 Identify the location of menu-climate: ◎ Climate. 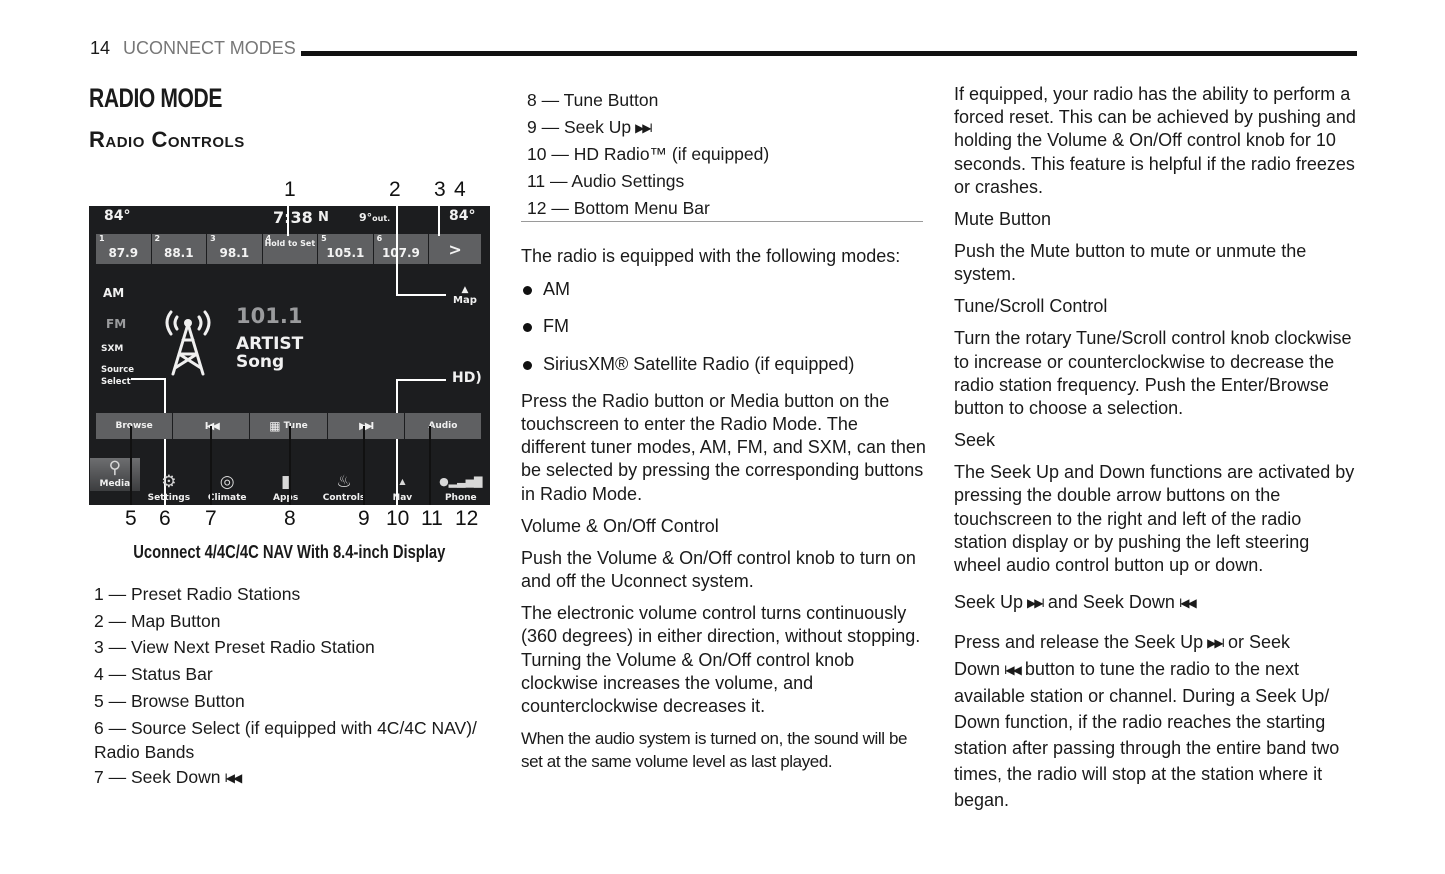
(227, 480).